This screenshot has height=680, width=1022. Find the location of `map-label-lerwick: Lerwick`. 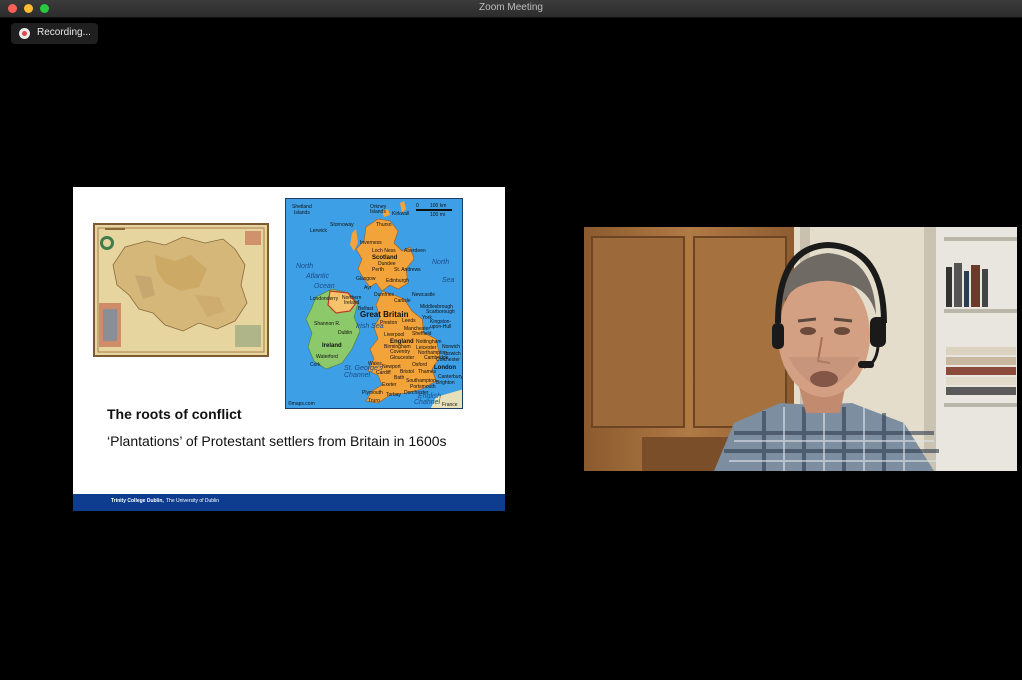

map-label-lerwick: Lerwick is located at coordinates (318, 231).